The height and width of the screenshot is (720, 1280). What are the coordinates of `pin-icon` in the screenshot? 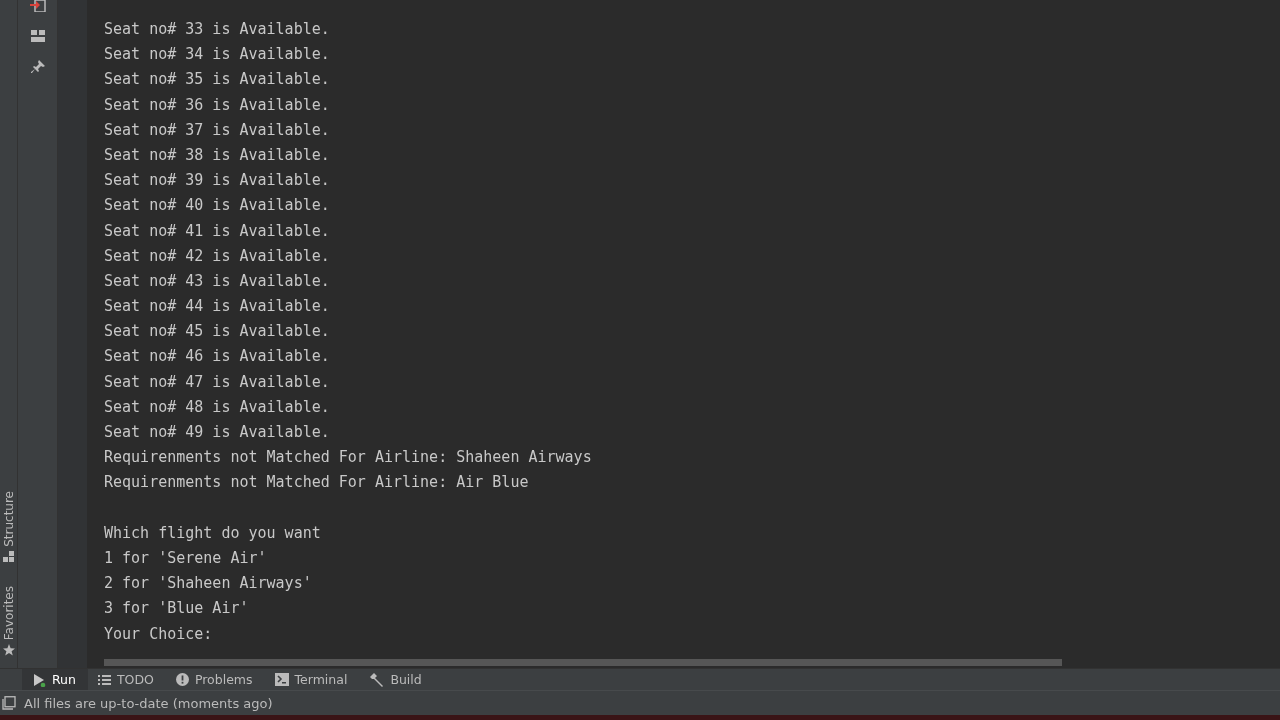 It's located at (37, 67).